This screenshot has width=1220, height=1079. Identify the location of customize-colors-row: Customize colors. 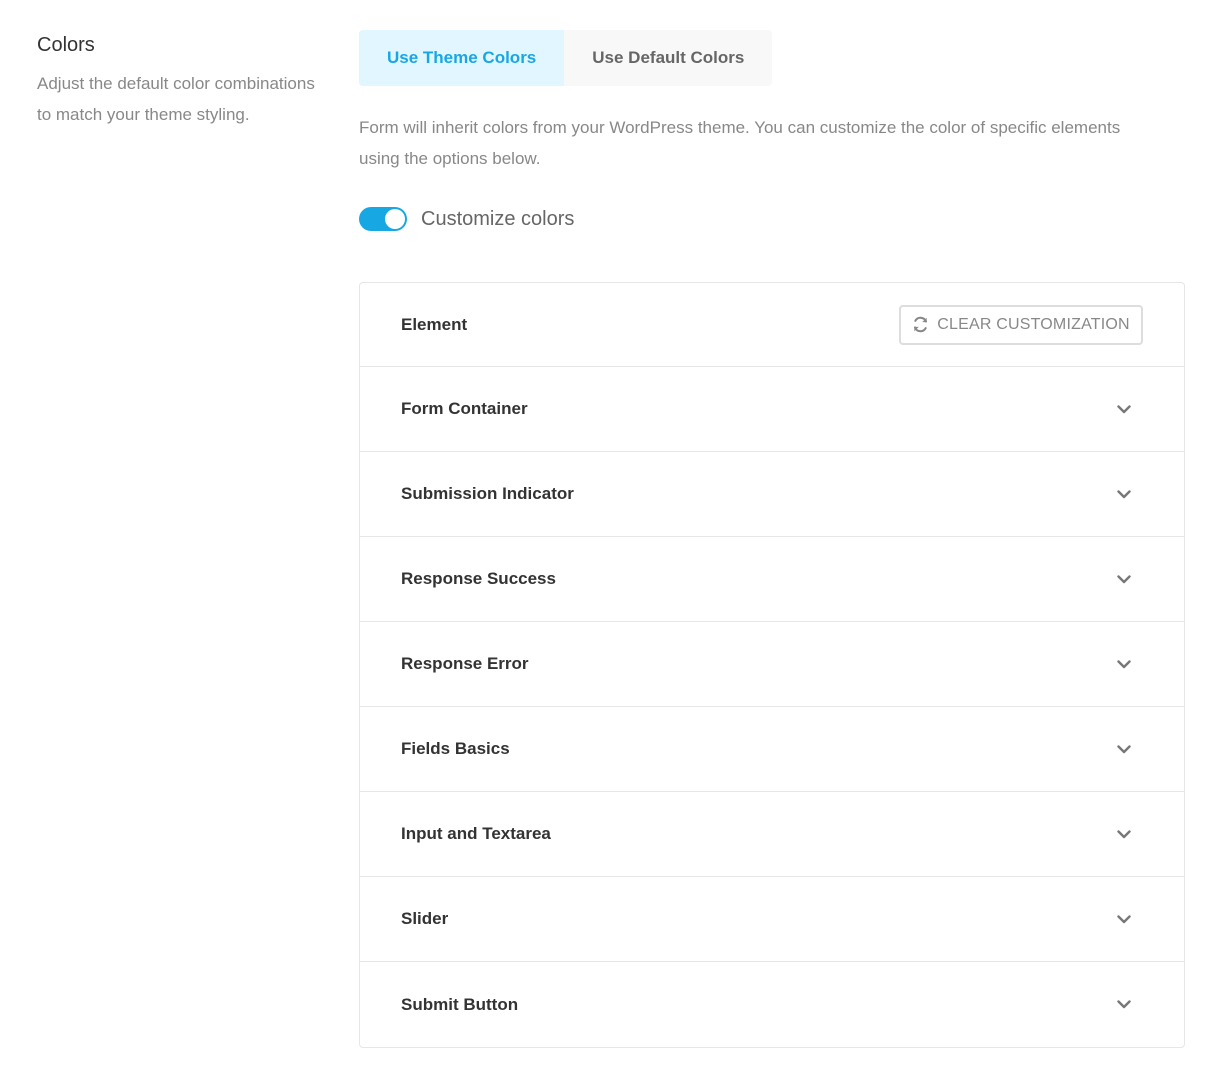
(772, 219).